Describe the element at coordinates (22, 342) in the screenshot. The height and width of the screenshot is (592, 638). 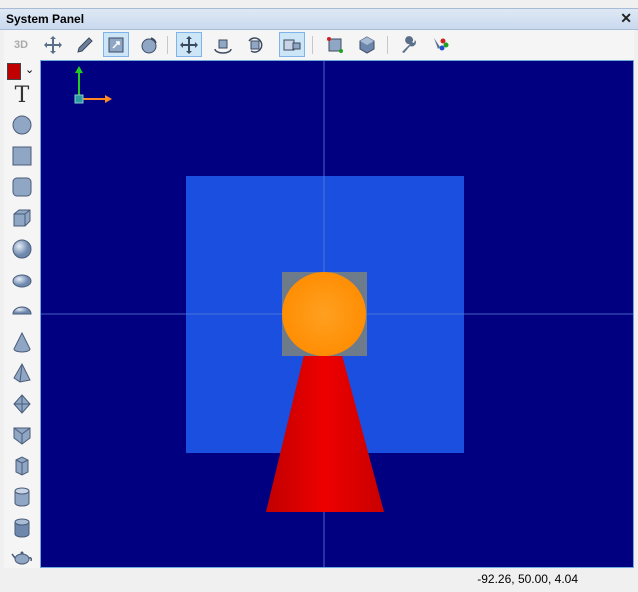
I see `cone-icon` at that location.